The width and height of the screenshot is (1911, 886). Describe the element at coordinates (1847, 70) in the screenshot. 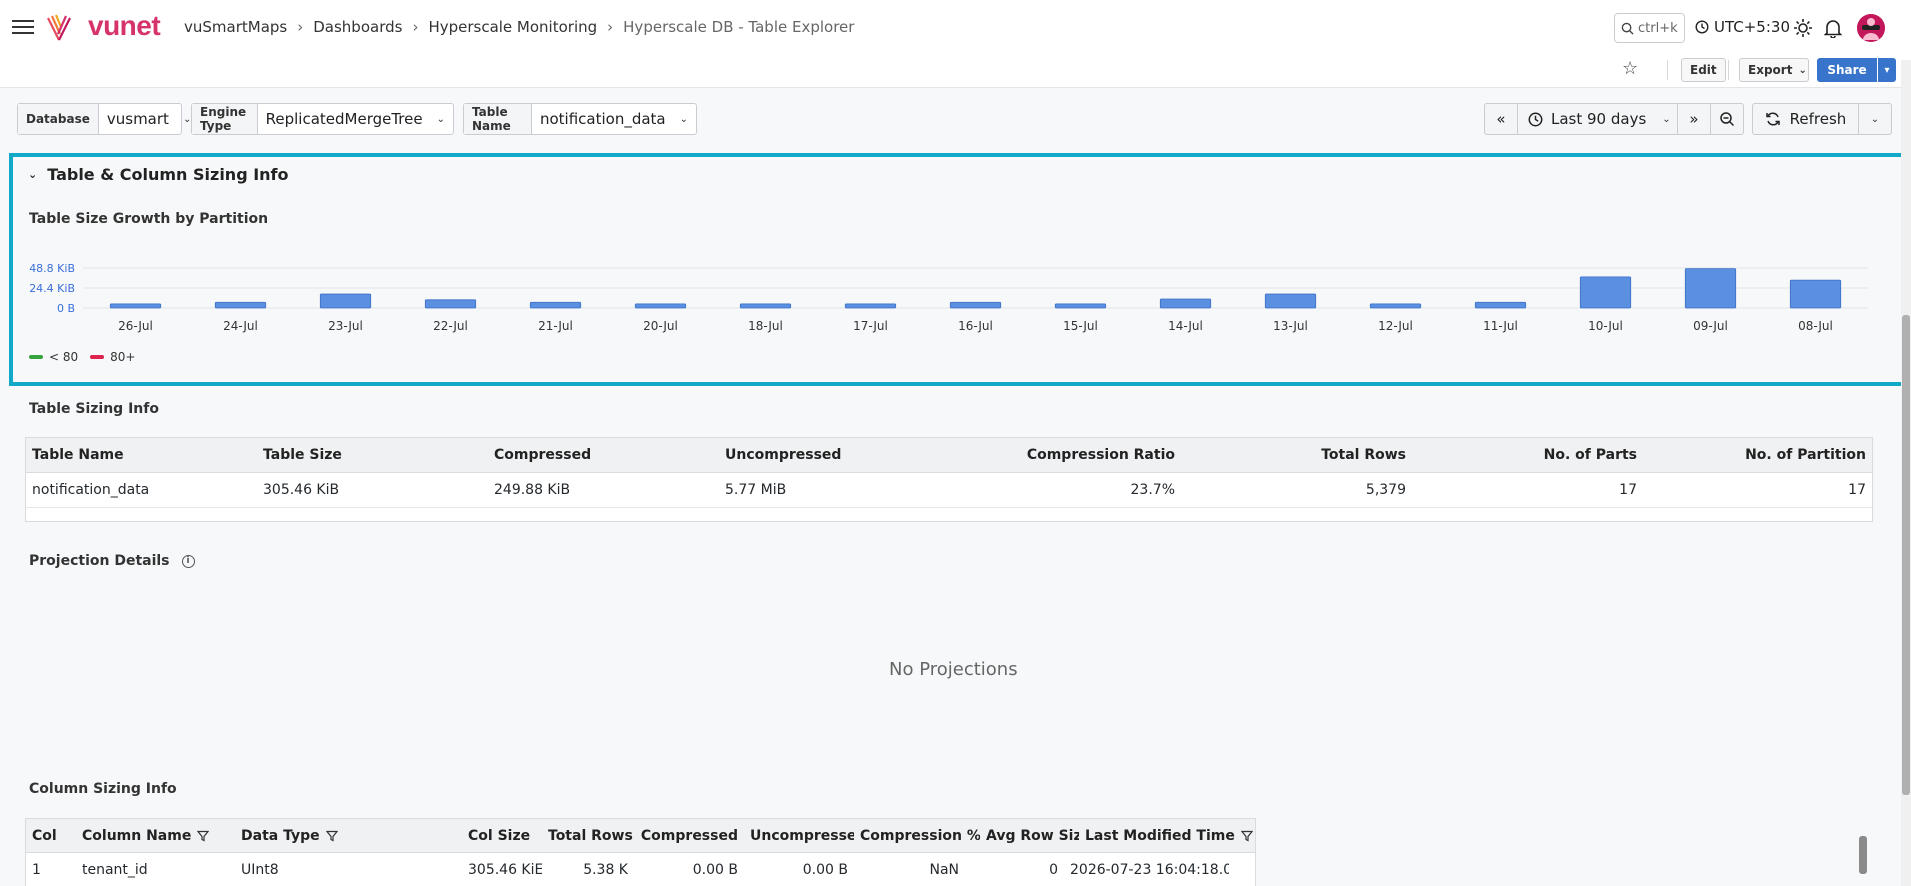

I see `share-button: Share` at that location.